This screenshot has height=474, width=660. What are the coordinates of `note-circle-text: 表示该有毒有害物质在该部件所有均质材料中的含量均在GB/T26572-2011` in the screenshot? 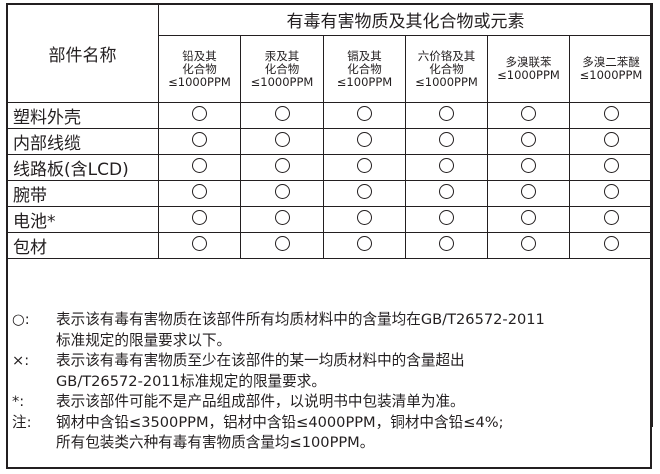 It's located at (300, 319).